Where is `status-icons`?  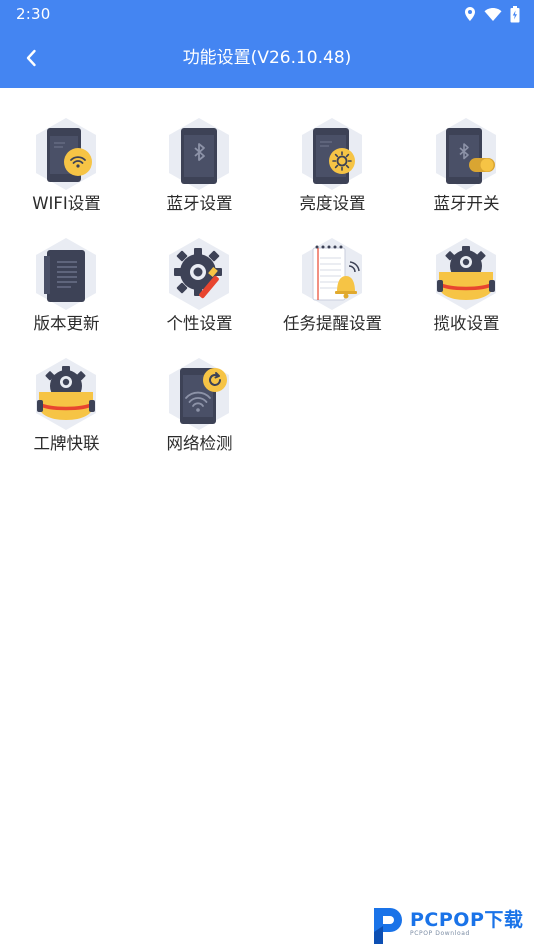
status-icons is located at coordinates (492, 14).